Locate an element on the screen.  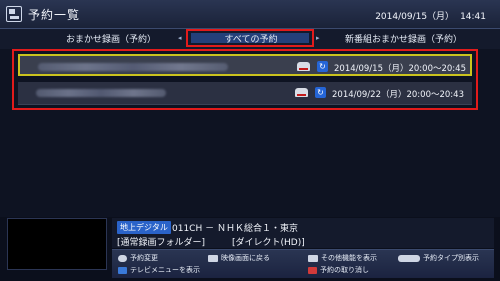
tab-omakase: おまかせ録画（予約） is located at coordinates (111, 38).